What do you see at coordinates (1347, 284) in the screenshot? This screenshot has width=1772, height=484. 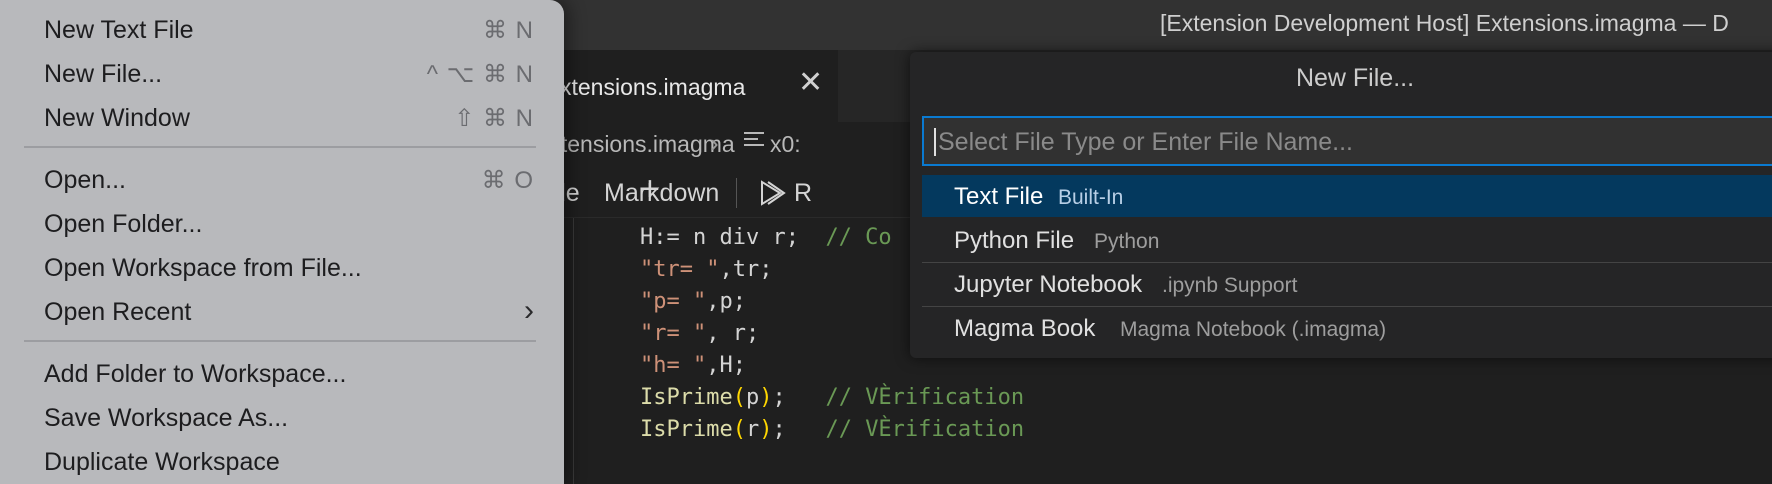 I see `quick-pick-item: Jupyter Notebook .ipynb Support` at bounding box center [1347, 284].